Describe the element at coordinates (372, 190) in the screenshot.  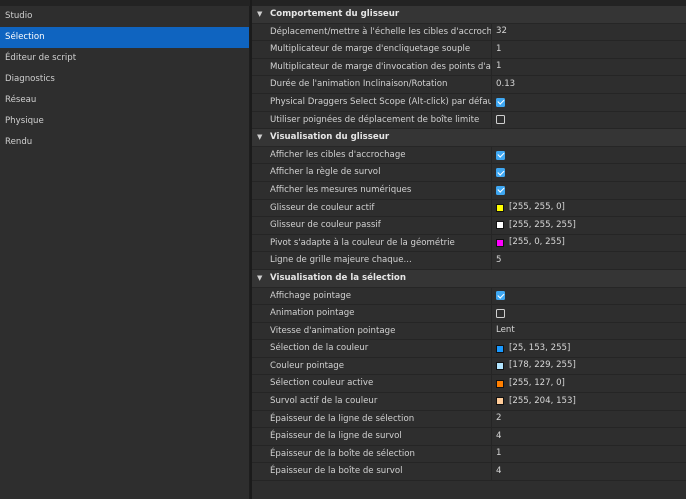
I see `setting-label: Afficher les mesures numériques` at that location.